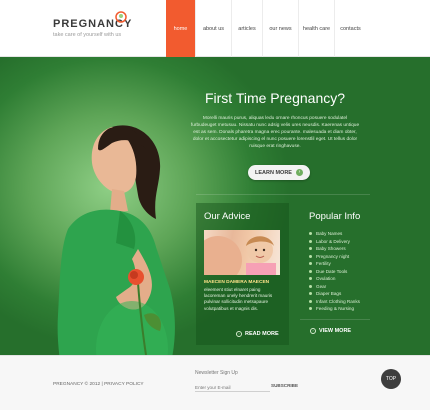 This screenshot has height=410, width=430. Describe the element at coordinates (232, 387) in the screenshot. I see `email-field` at that location.